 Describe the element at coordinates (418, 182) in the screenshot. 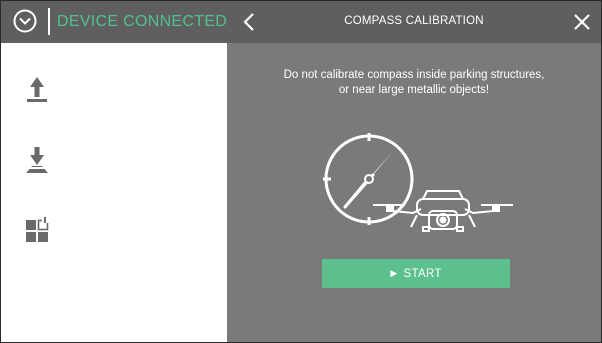

I see `compass-drone-illustration` at that location.